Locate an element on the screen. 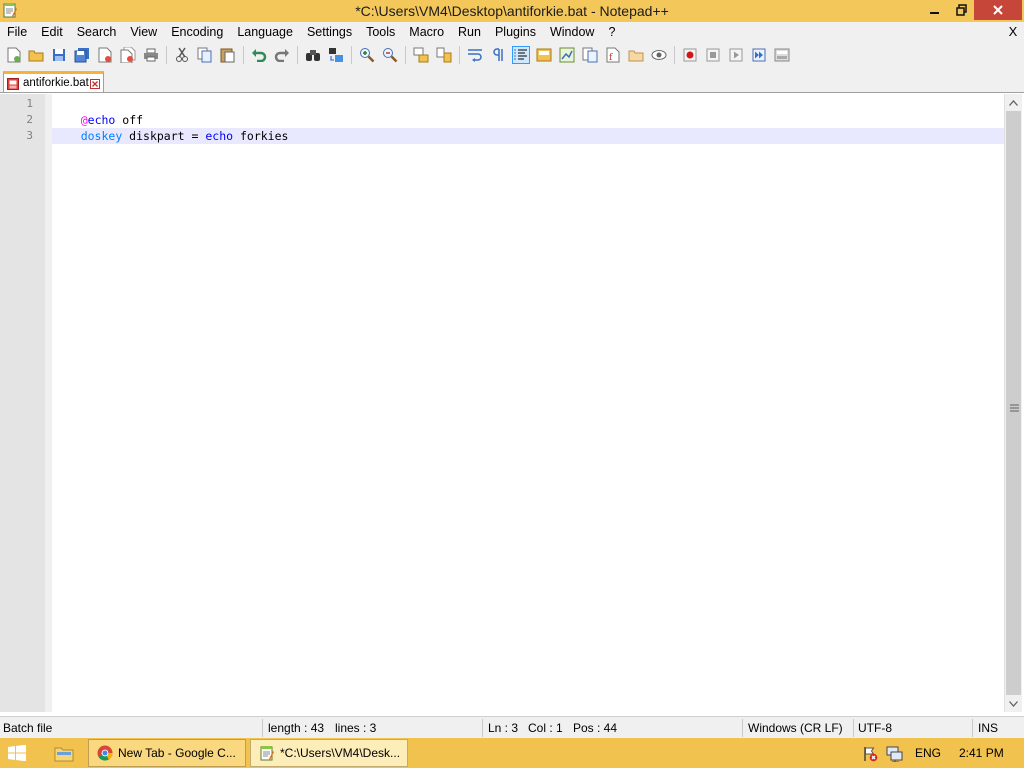  status-length: length : 43 is located at coordinates (296, 728).